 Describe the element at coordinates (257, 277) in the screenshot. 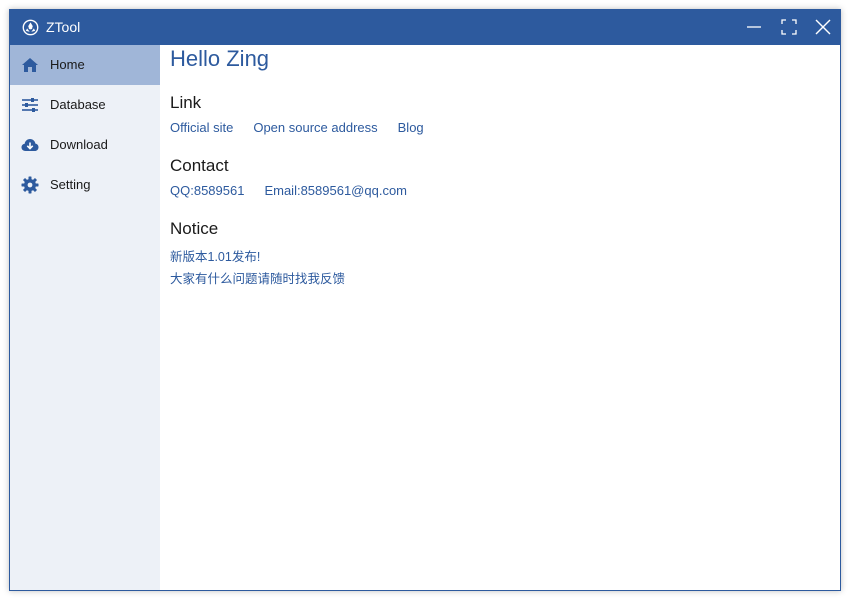

I see `notice-item: 大家有什么问题请随时找我反馈` at that location.